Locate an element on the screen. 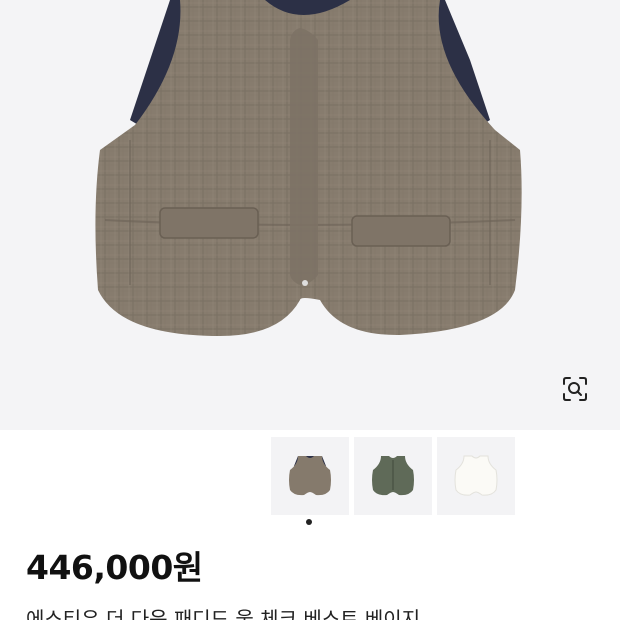  thumbnail-ivory is located at coordinates (476, 476).